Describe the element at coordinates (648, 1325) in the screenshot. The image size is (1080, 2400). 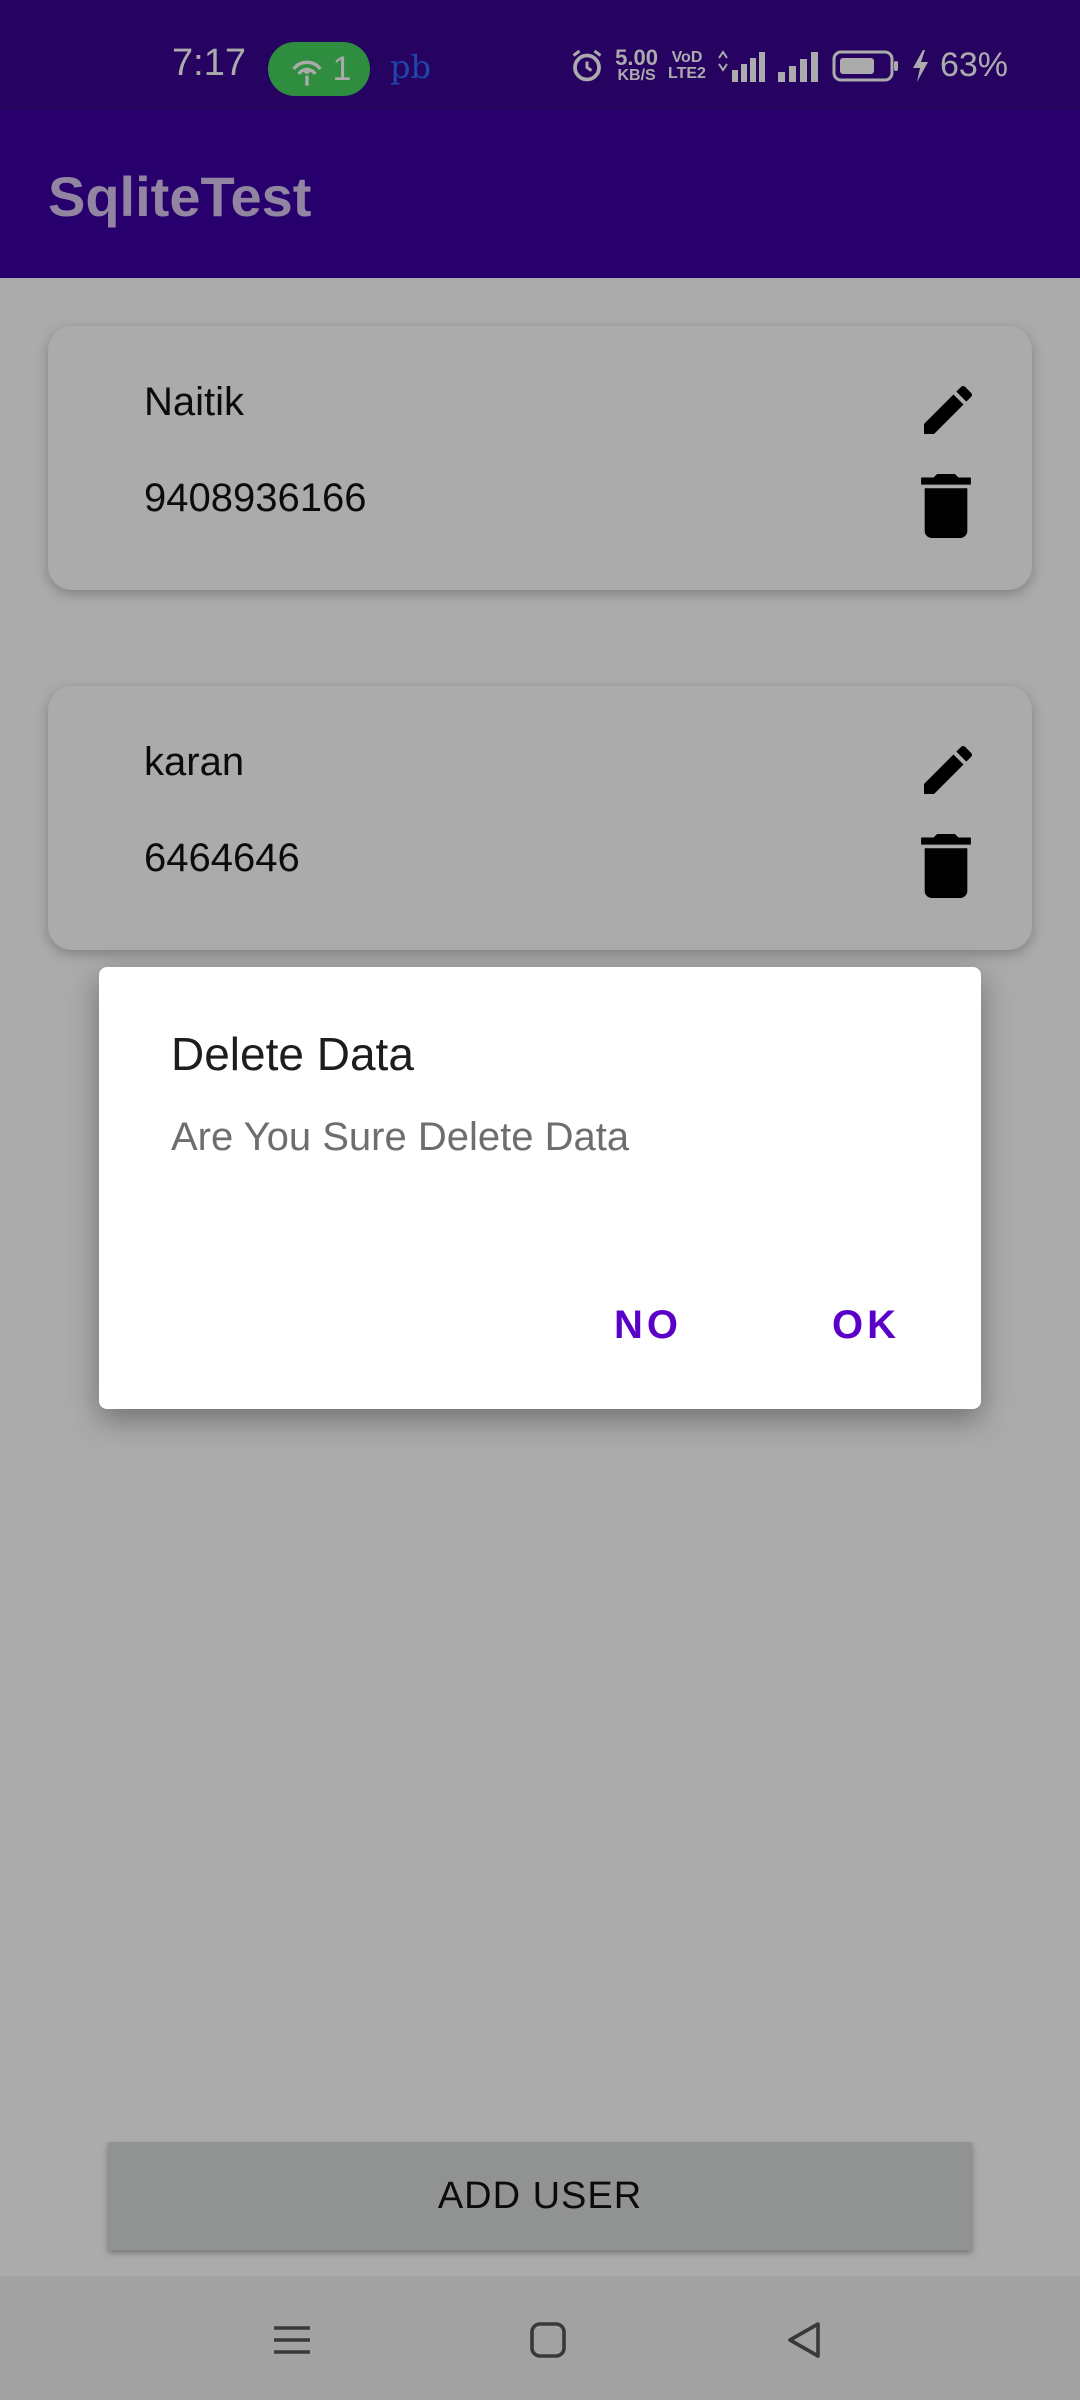
I see `no-button: NO` at that location.